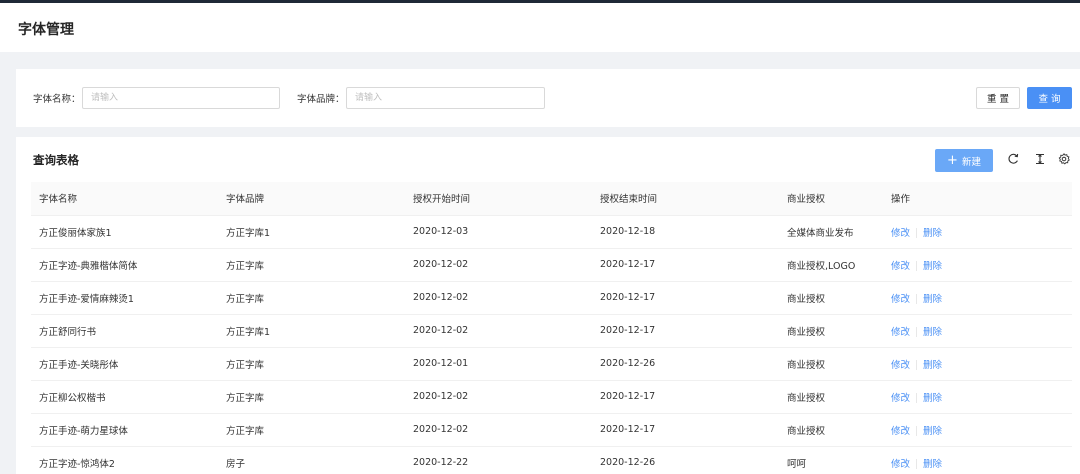 The width and height of the screenshot is (1080, 474). What do you see at coordinates (498, 460) in the screenshot?
I see `cell-start: 2020-12-22` at bounding box center [498, 460].